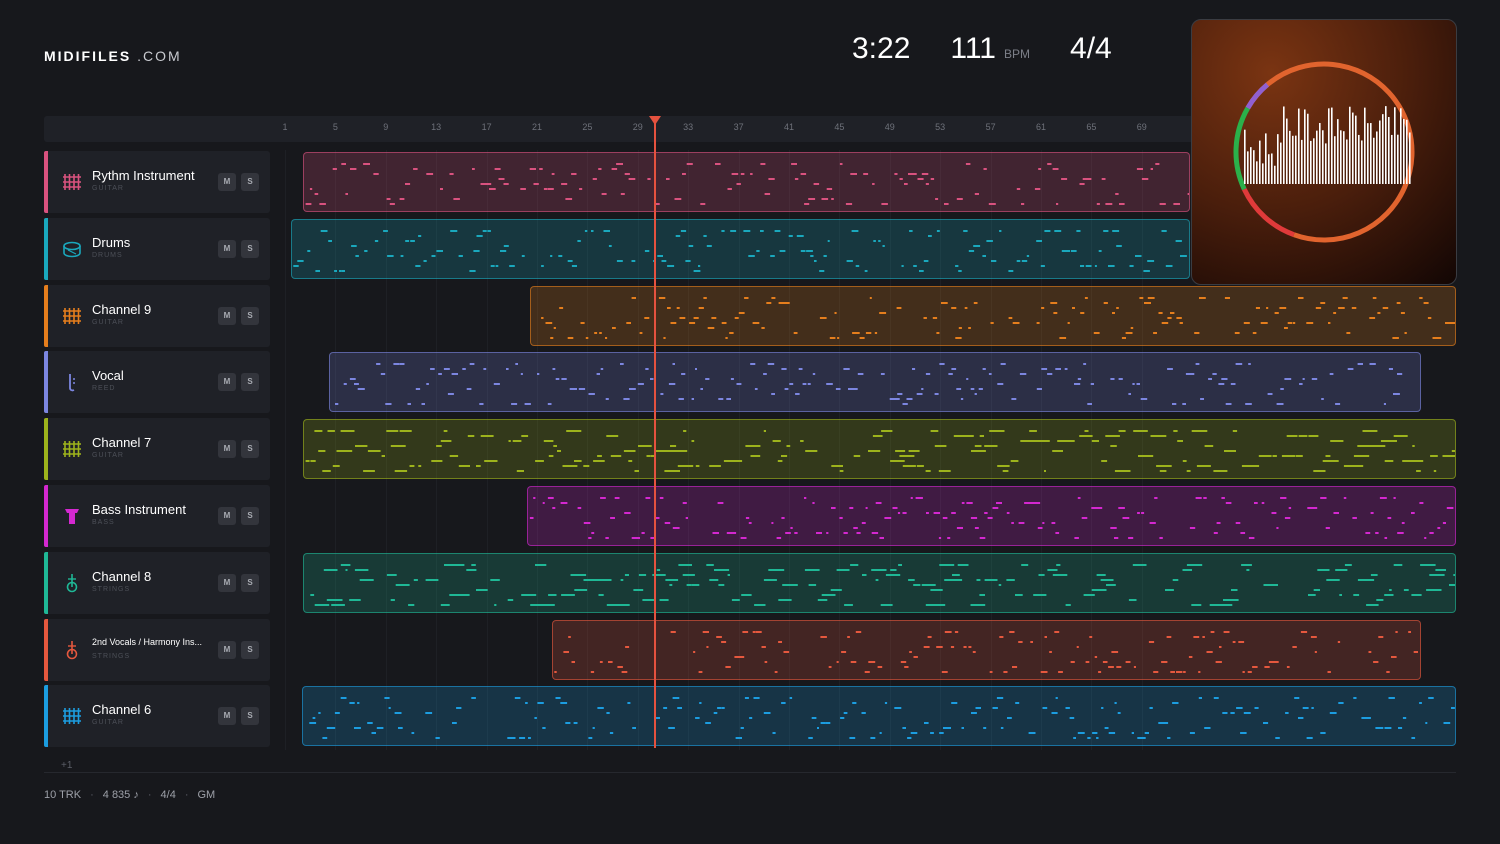 The height and width of the screenshot is (844, 1500). I want to click on track-name: Bass Instrument, so click(139, 509).